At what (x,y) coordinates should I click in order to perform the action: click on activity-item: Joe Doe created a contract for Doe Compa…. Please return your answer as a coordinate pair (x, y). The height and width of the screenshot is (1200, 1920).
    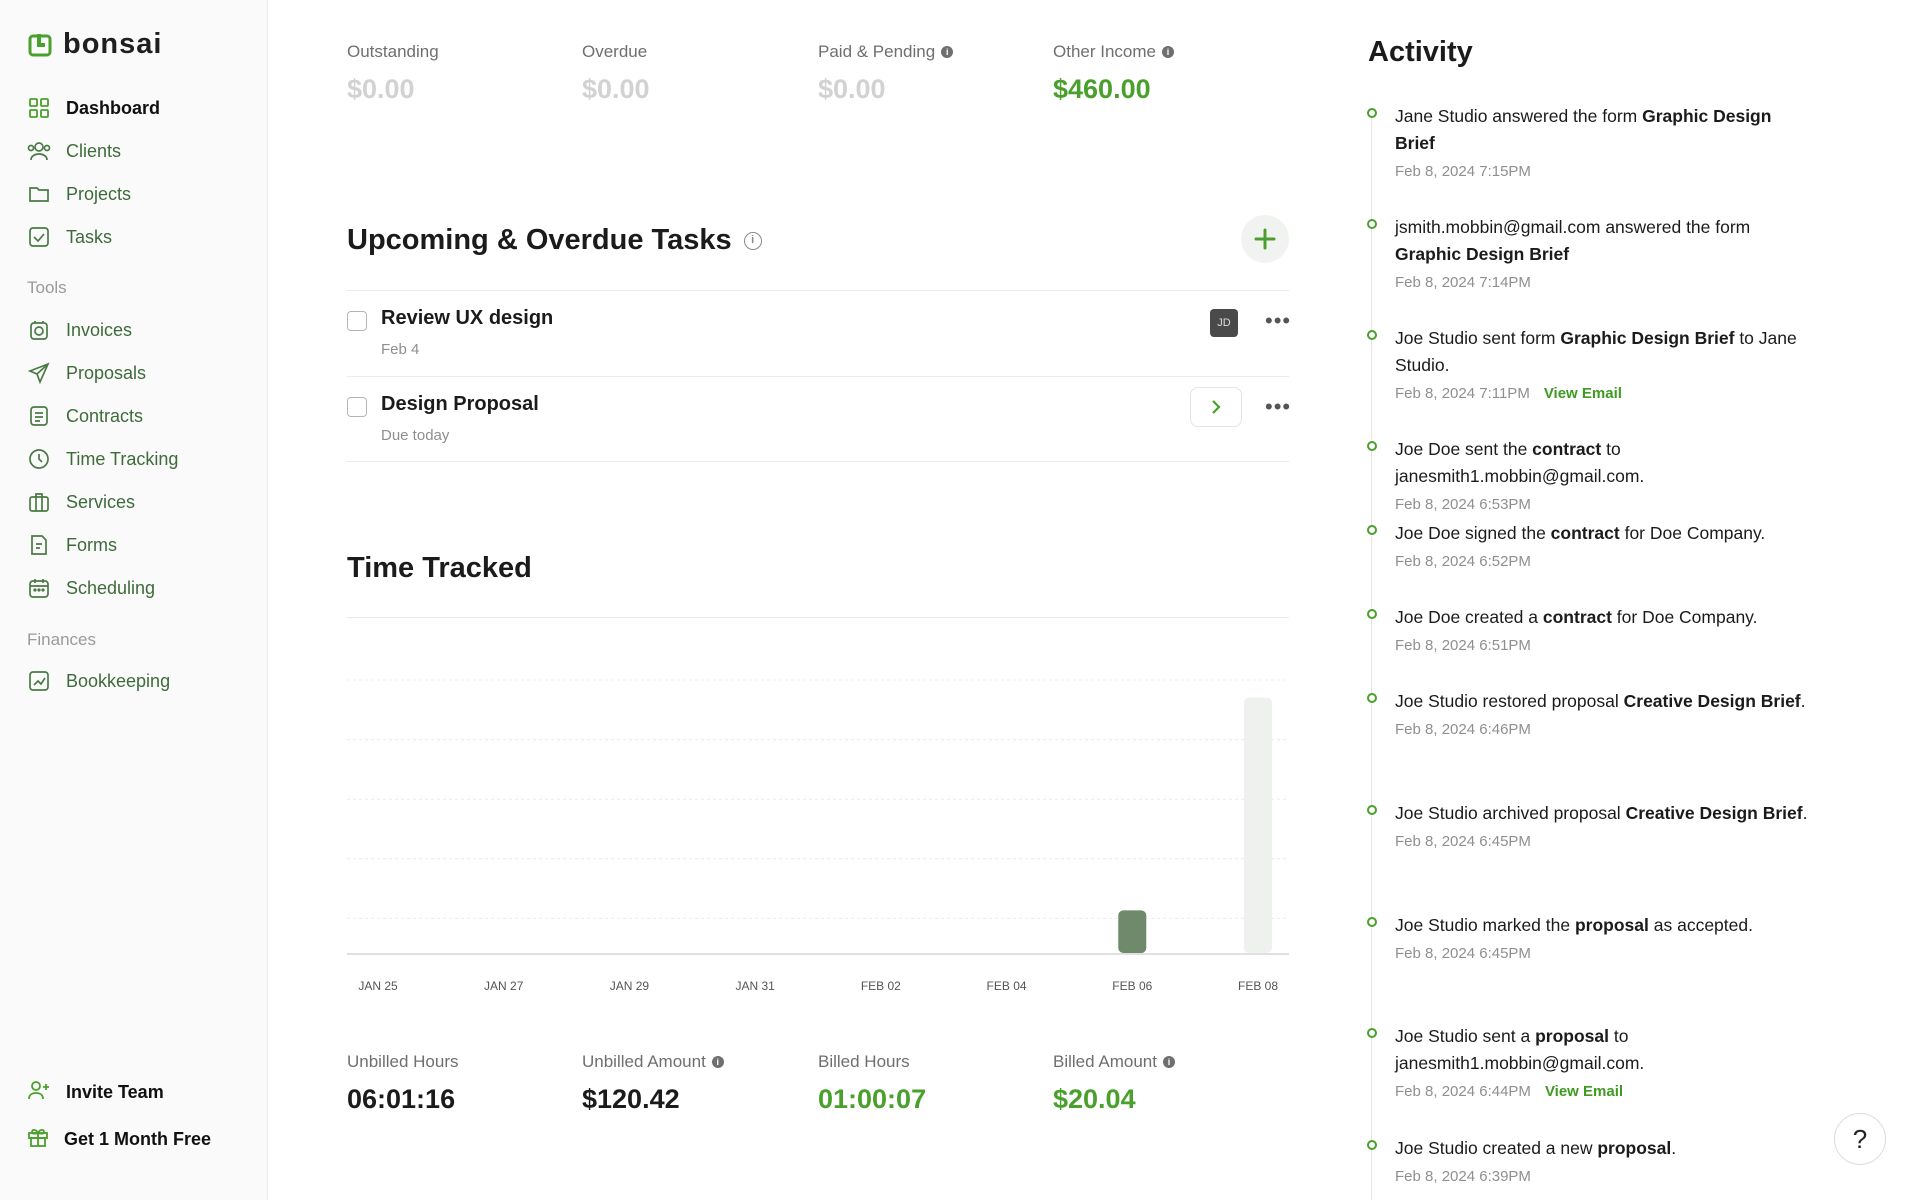
    Looking at the image, I should click on (1587, 629).